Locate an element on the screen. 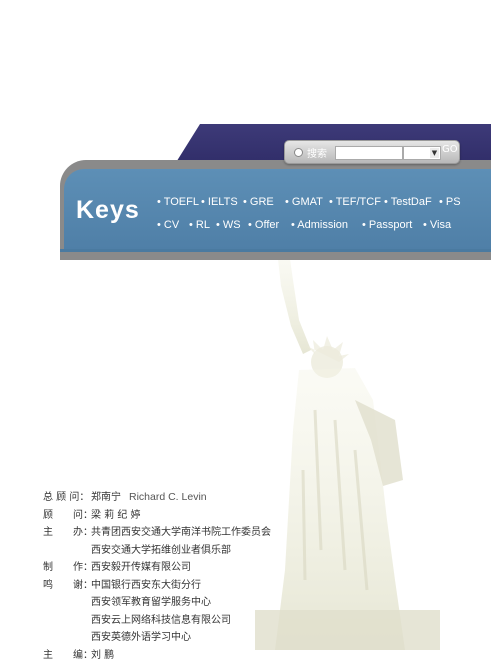 Image resolution: width=491 pixels, height=664 pixels. credit-value: 西安英德外语学习中心 is located at coordinates (141, 638).